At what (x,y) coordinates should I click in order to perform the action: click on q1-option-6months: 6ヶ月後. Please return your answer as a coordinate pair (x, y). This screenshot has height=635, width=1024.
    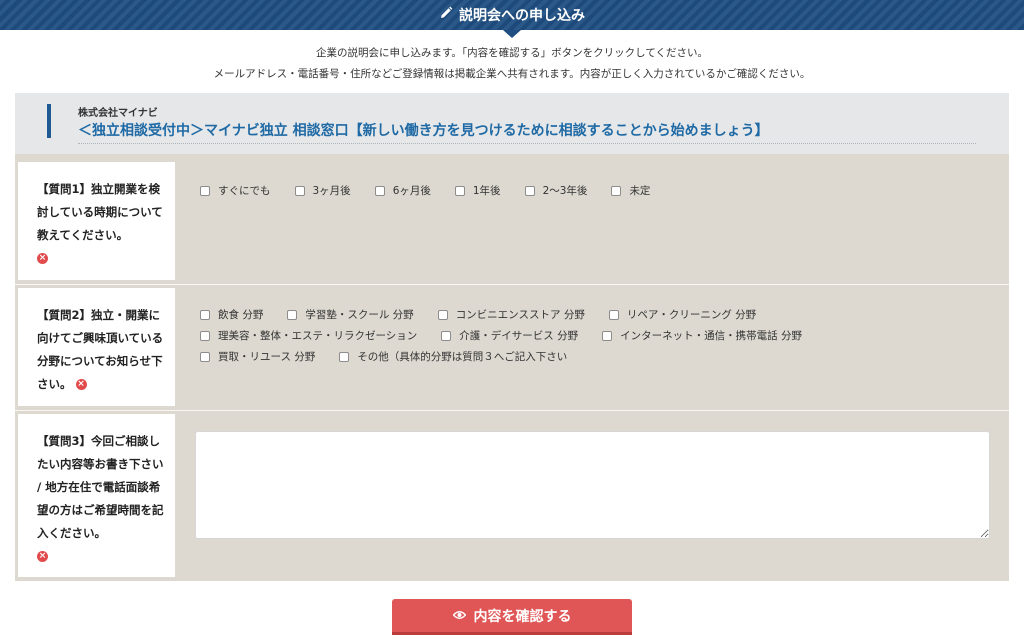
    Looking at the image, I should click on (402, 190).